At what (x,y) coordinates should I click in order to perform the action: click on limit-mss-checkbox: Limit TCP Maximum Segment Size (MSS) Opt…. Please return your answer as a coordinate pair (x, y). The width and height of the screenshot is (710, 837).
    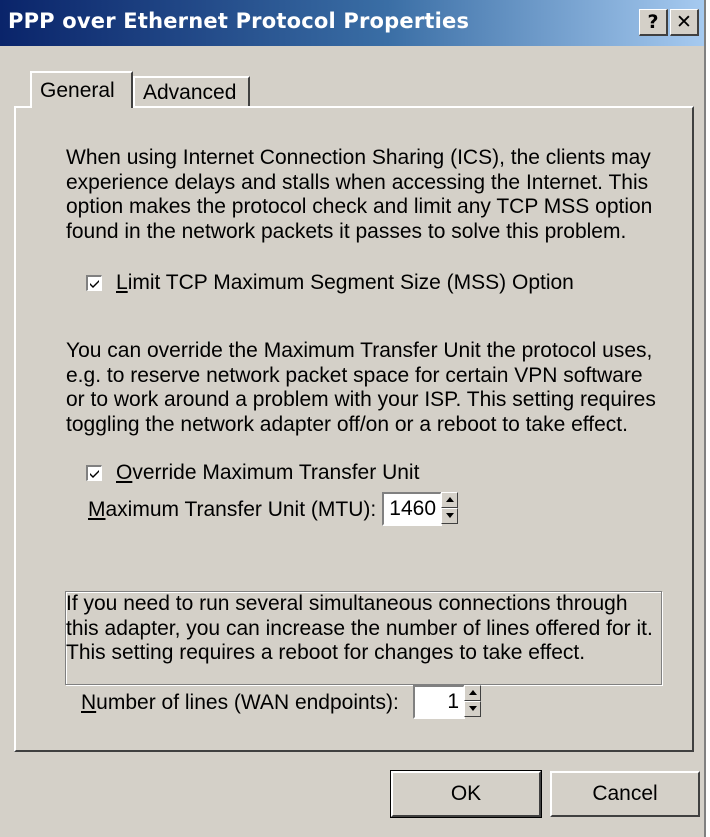
    Looking at the image, I should click on (330, 283).